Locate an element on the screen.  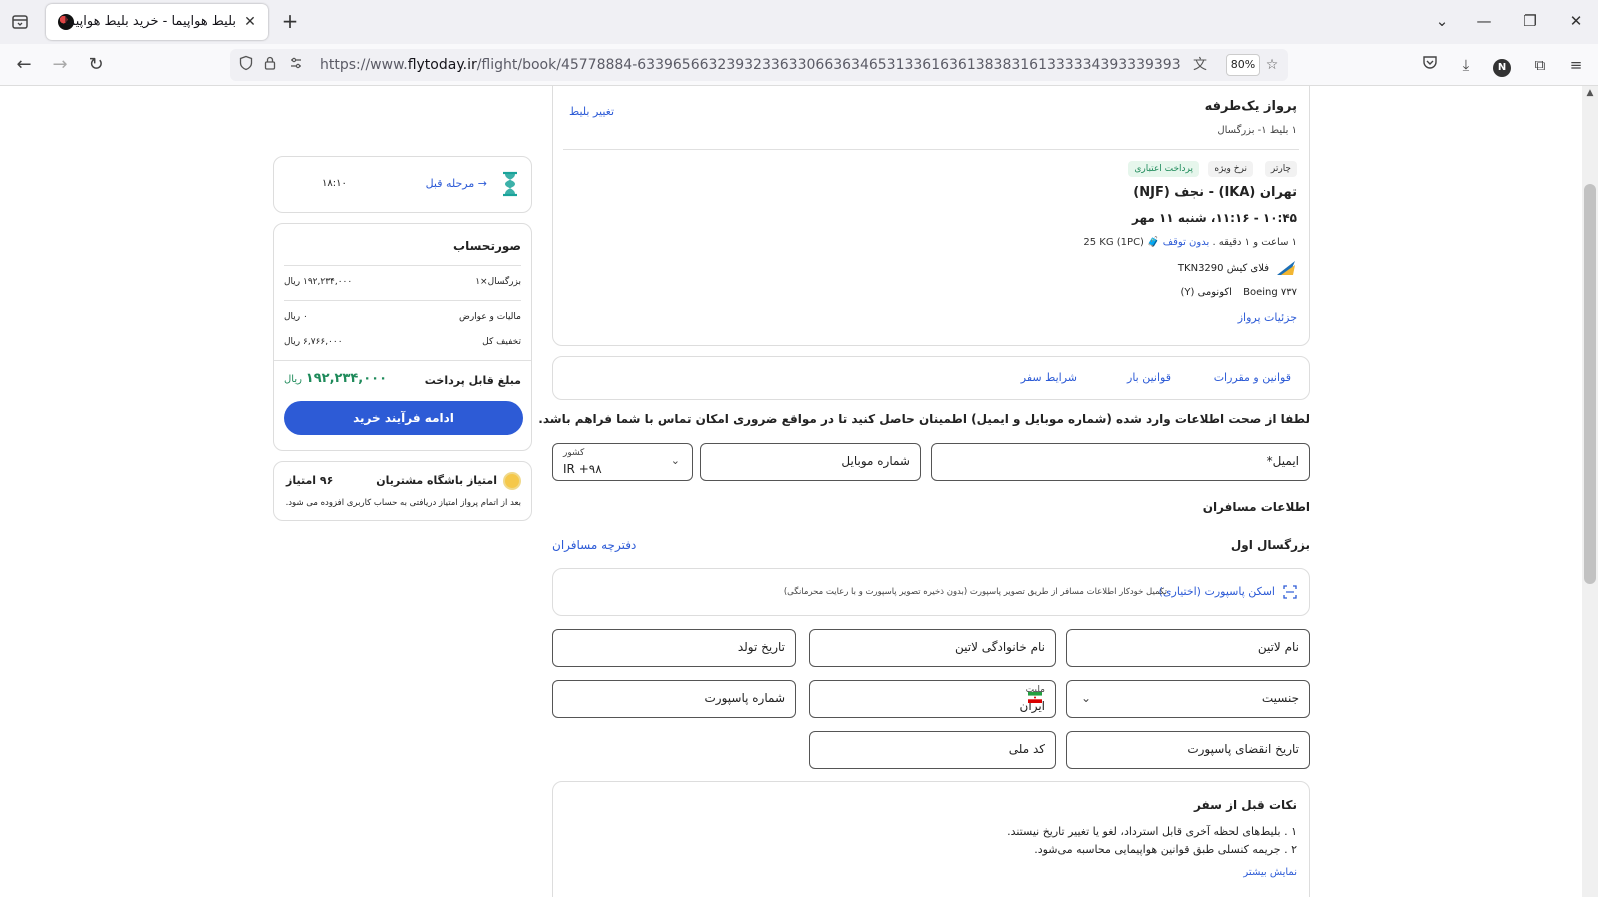
payable-amount: ۱۹۲,۲۳۴,۰۰۰ ریال is located at coordinates (336, 378).